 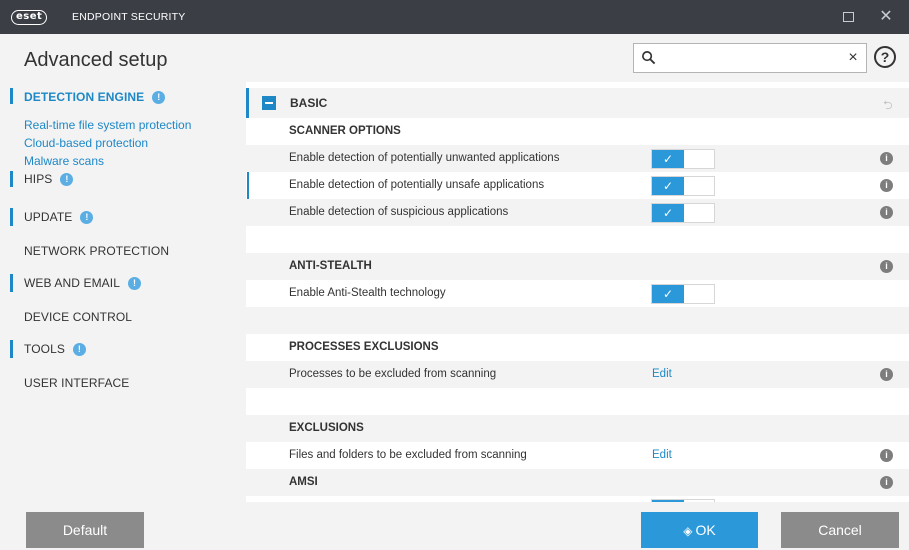 I want to click on setting-label: Processes to be excluded from scanning, so click(x=393, y=374).